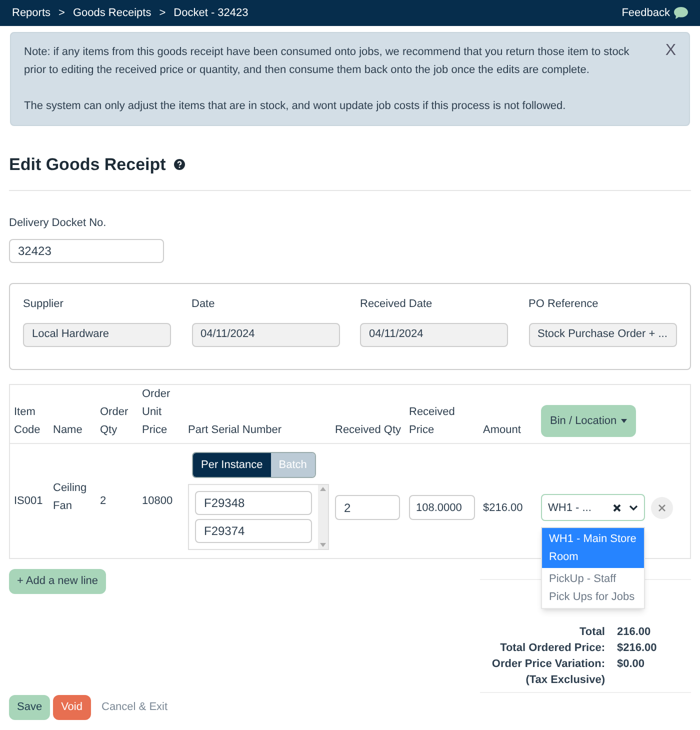 The width and height of the screenshot is (700, 730). I want to click on column-header: Order Qty, so click(115, 421).